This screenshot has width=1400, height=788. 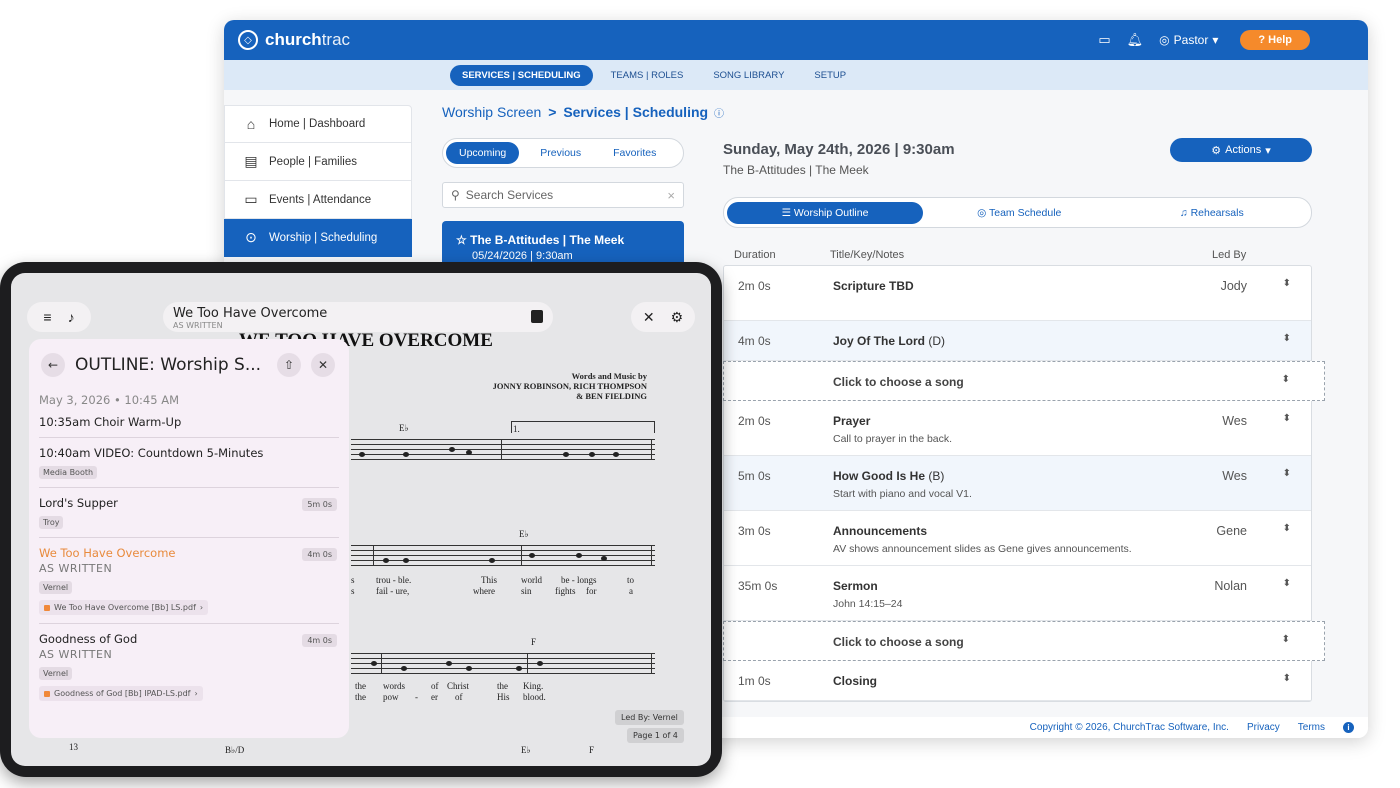 I want to click on music-note-icon: ♪, so click(x=71, y=317).